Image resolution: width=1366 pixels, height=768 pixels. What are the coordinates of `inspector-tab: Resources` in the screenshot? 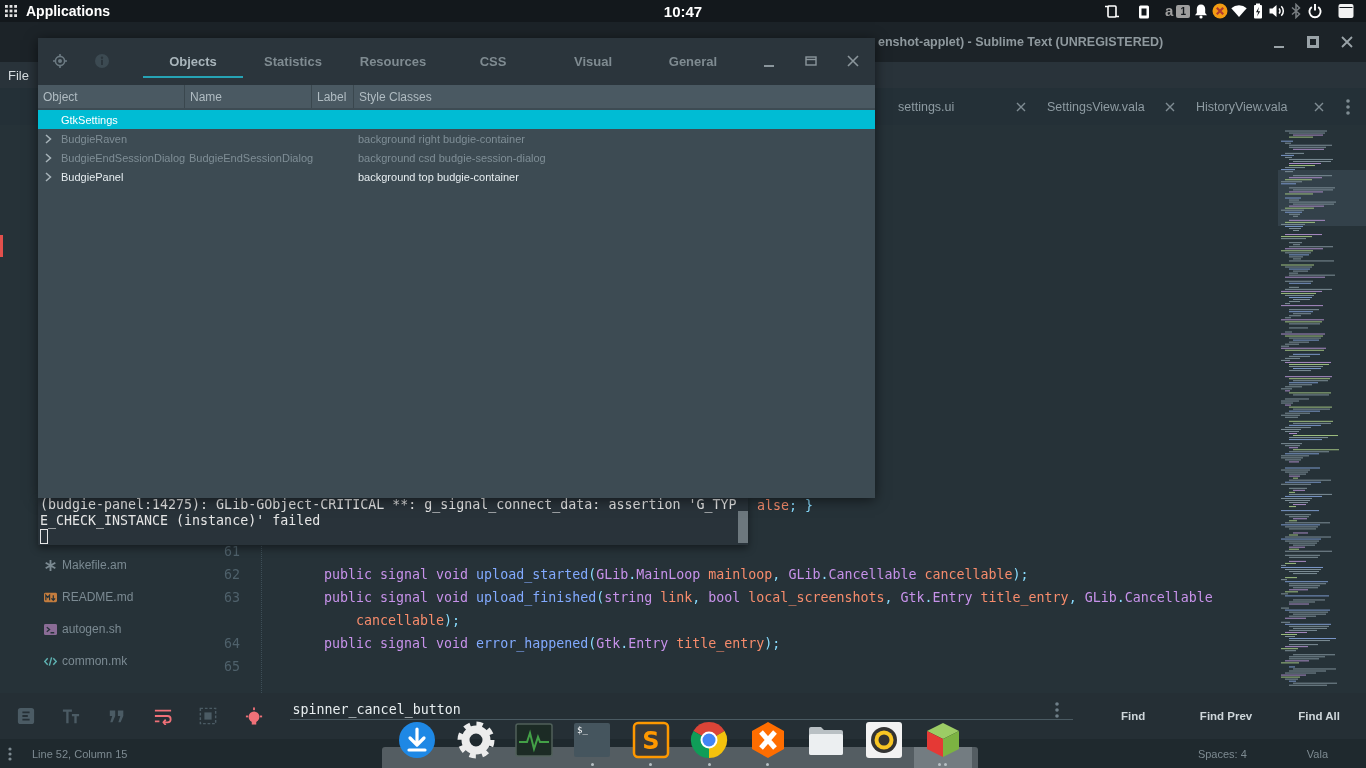 It's located at (393, 62).